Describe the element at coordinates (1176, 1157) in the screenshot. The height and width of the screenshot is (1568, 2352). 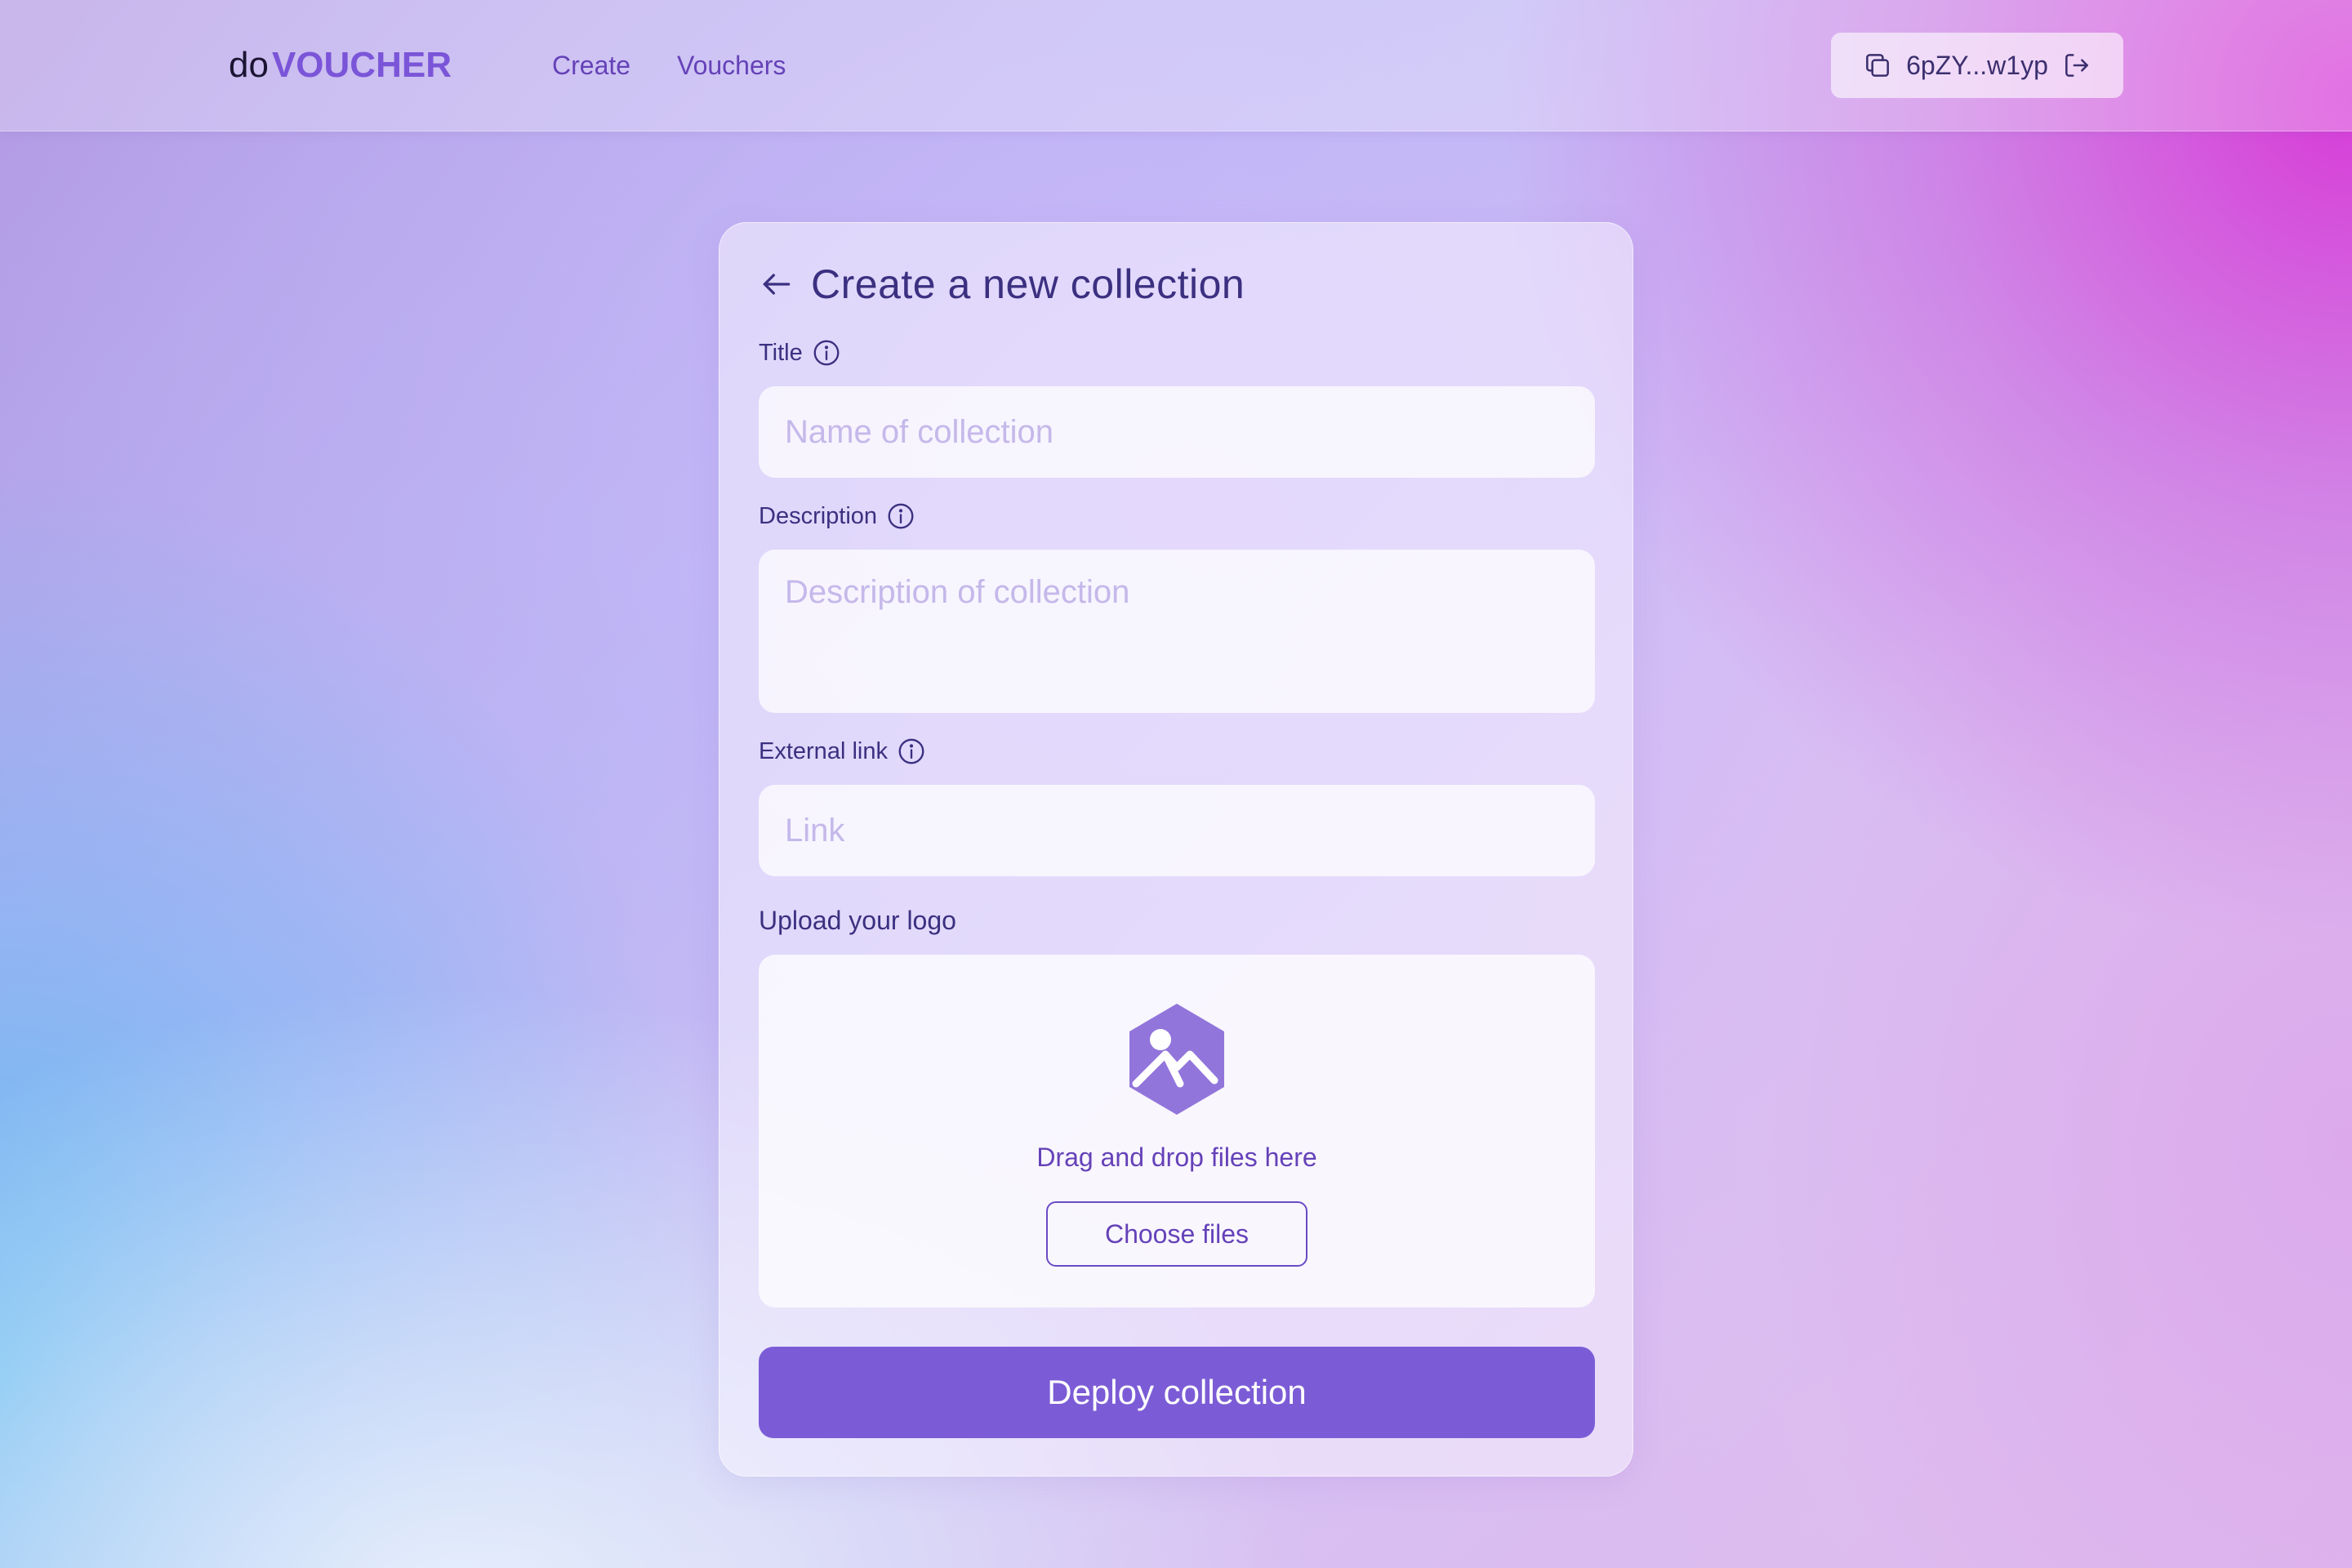
I see `drag-drop-text: Drag and drop files here` at that location.